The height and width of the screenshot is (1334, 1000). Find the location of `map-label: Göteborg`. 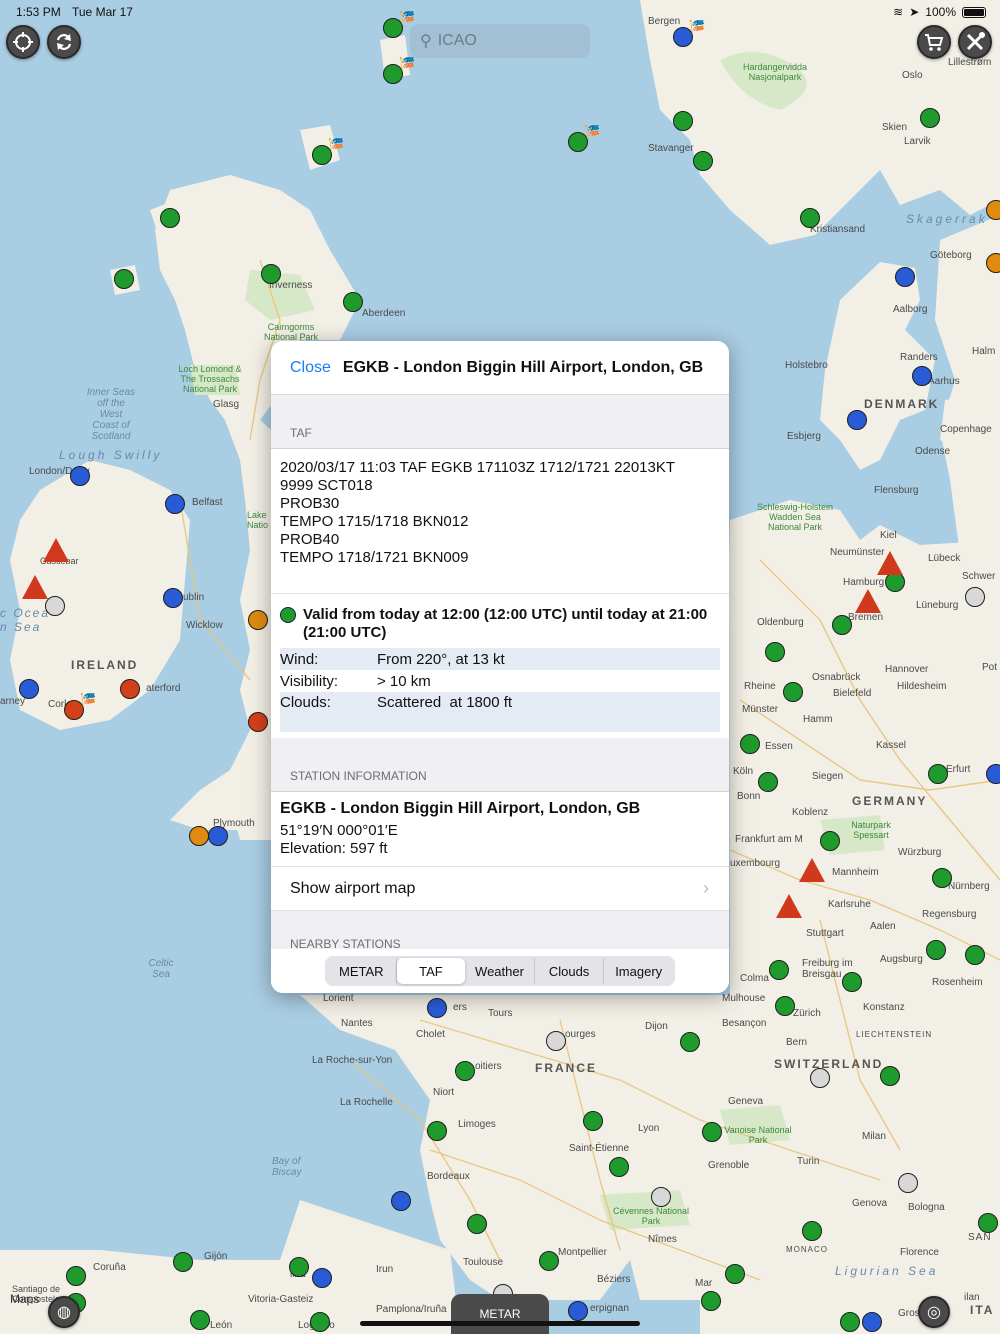

map-label: Göteborg is located at coordinates (951, 255).